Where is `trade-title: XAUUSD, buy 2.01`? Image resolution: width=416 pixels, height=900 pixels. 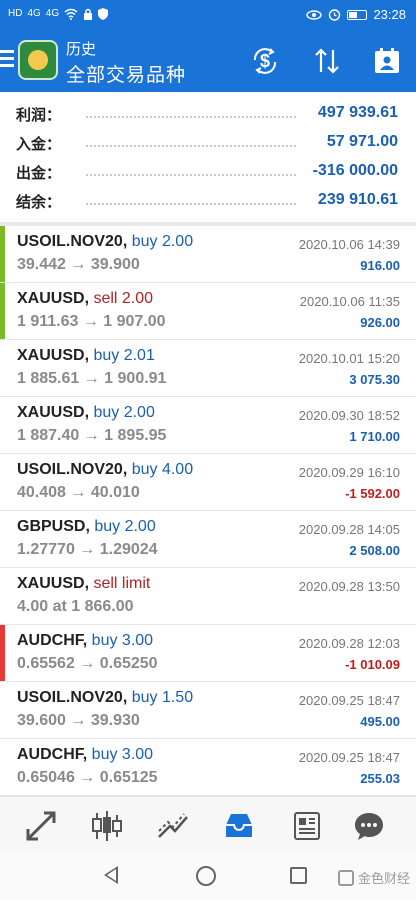
trade-title: XAUUSD, buy 2.01 is located at coordinates (86, 355).